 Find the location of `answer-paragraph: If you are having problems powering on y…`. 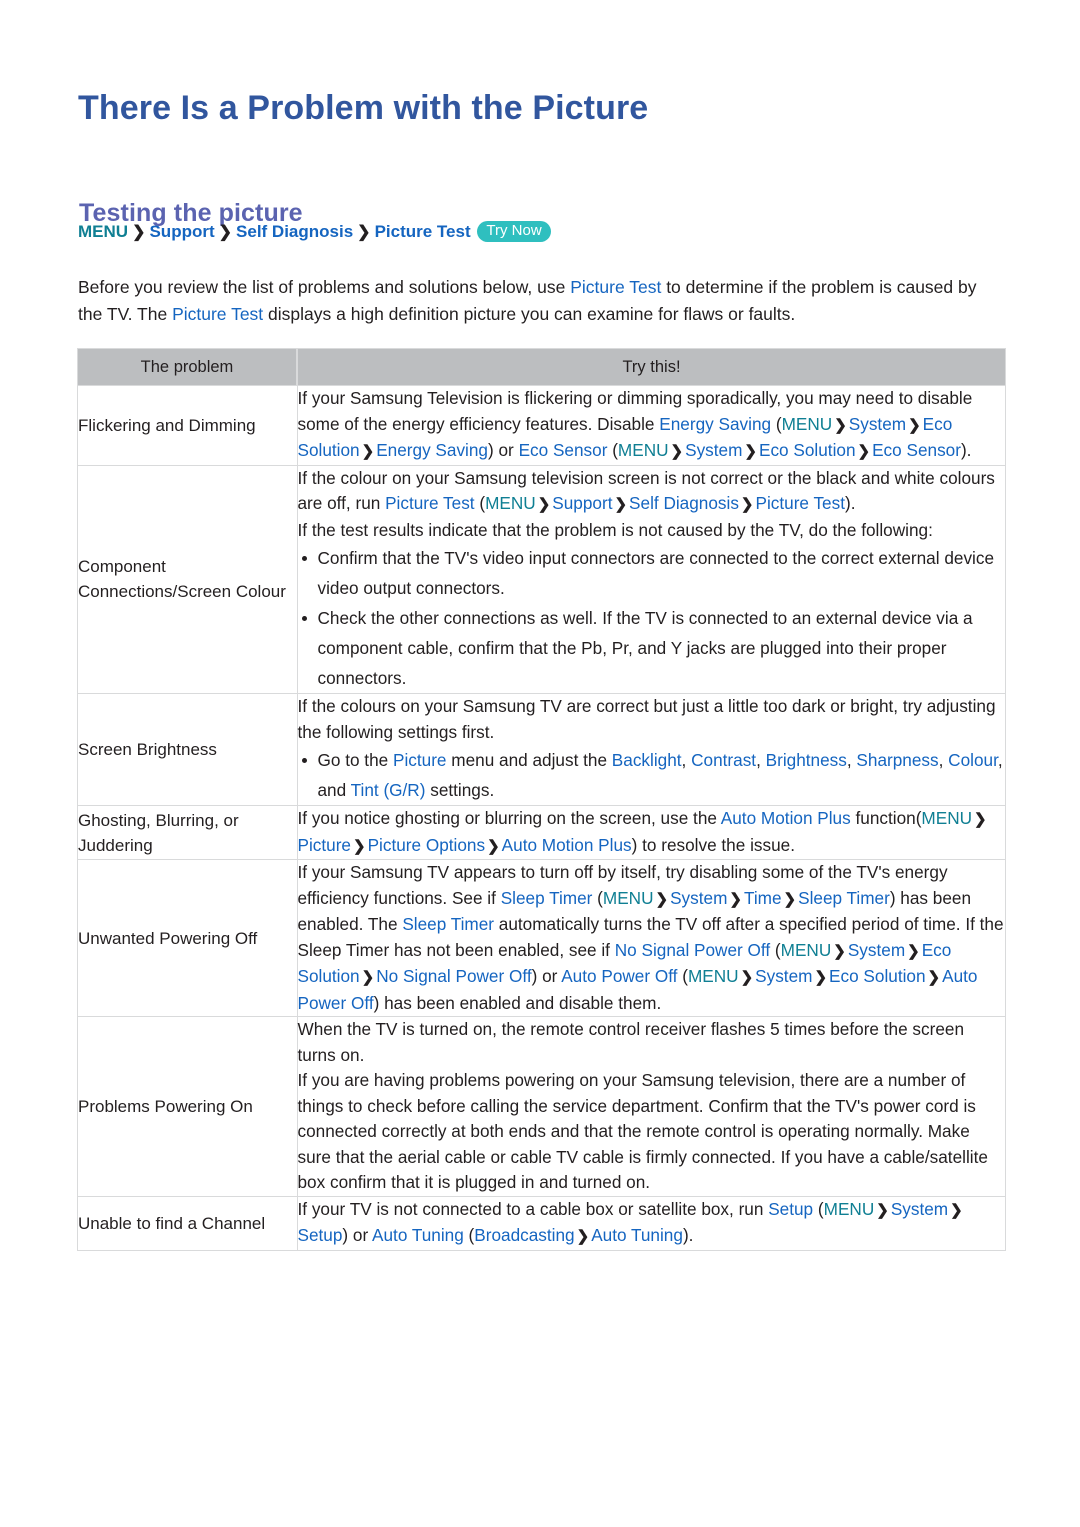

answer-paragraph: If you are having problems powering on y… is located at coordinates (642, 1131).